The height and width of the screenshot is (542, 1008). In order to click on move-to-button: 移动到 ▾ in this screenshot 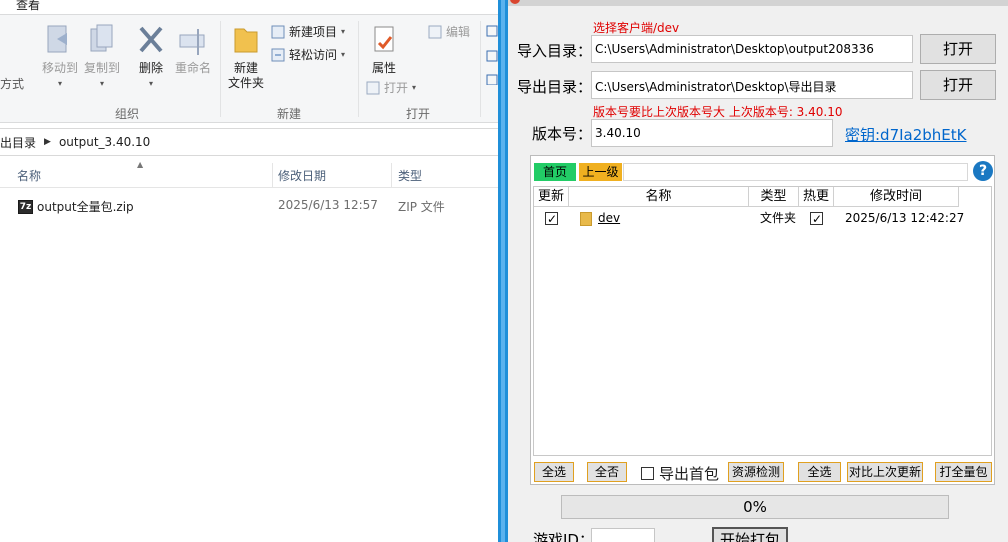, I will do `click(60, 57)`.